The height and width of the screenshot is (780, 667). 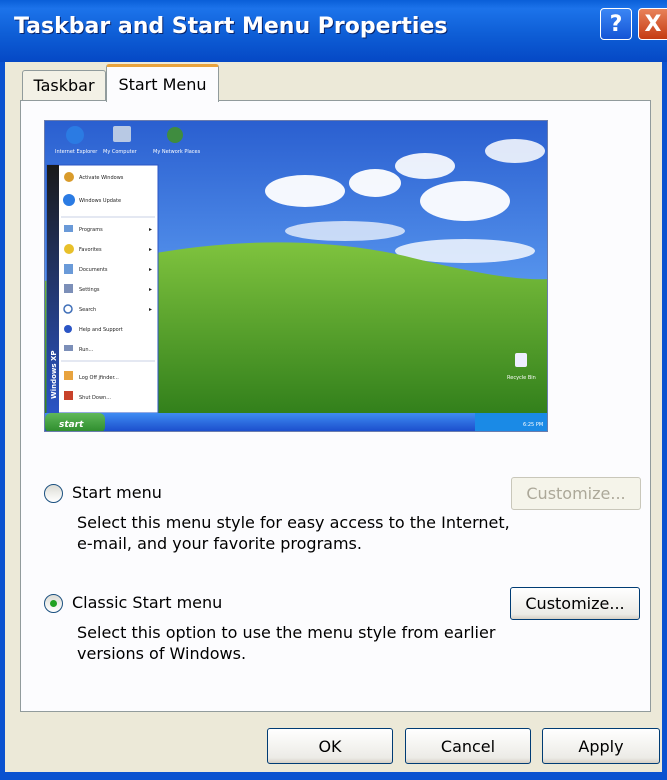 I want to click on start-menu-banner-text: Windows XP, so click(x=54, y=374).